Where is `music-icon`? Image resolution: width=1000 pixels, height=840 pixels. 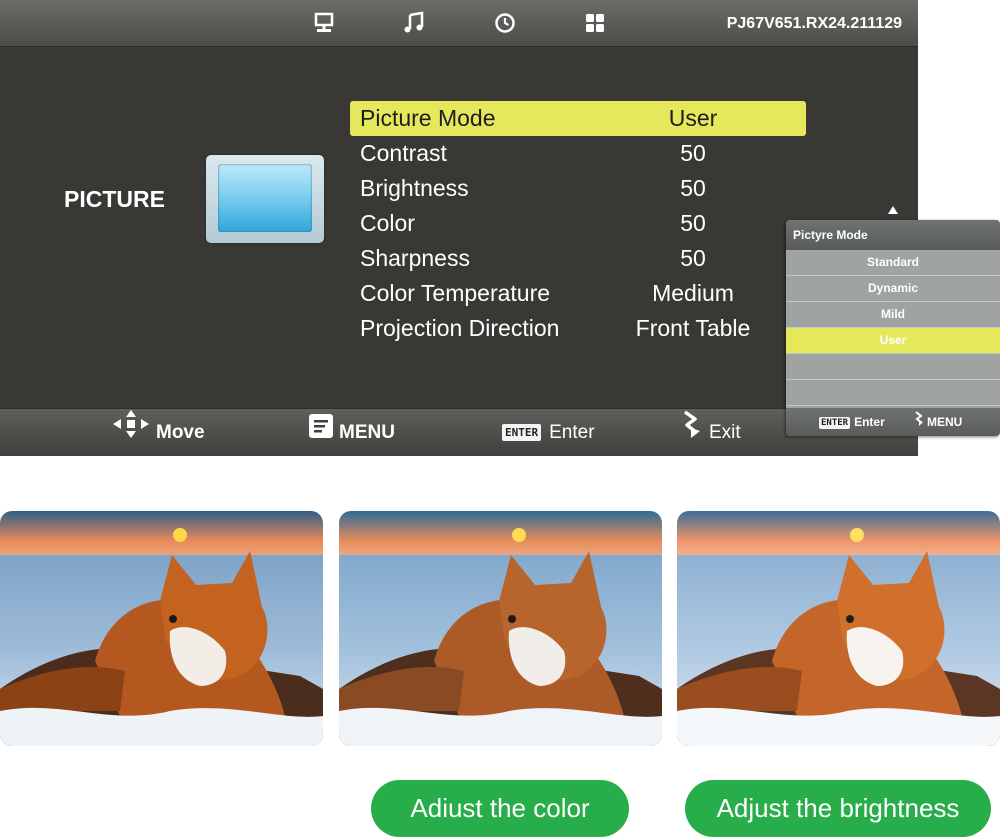
music-icon is located at coordinates (414, 23).